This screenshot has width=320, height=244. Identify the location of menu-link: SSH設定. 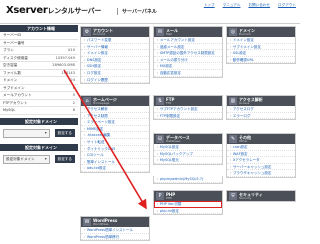
(115, 66).